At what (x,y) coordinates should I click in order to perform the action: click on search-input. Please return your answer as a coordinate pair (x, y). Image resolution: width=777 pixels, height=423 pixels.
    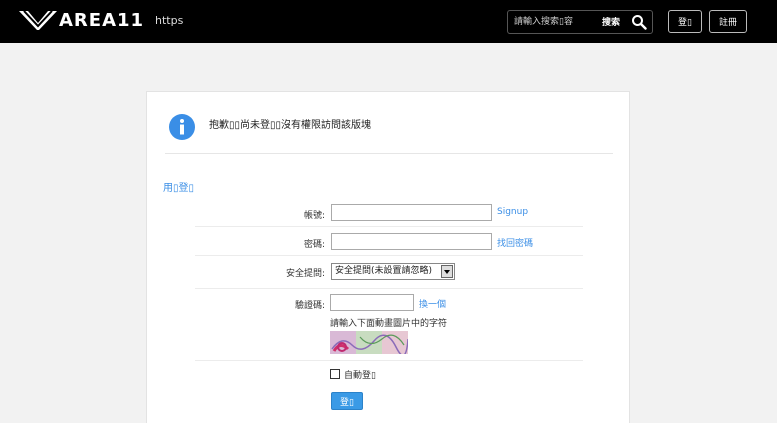
    Looking at the image, I should click on (555, 22).